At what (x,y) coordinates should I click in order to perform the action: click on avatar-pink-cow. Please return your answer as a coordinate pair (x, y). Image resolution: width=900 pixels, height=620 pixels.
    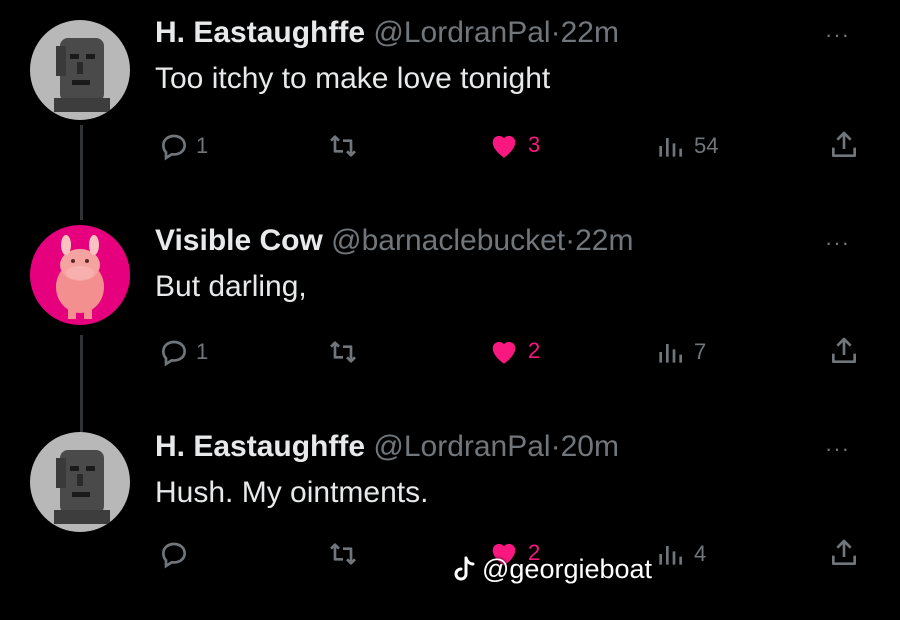
    Looking at the image, I should click on (80, 275).